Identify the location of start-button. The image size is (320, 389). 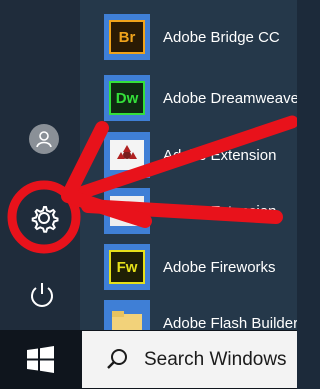
(40, 359).